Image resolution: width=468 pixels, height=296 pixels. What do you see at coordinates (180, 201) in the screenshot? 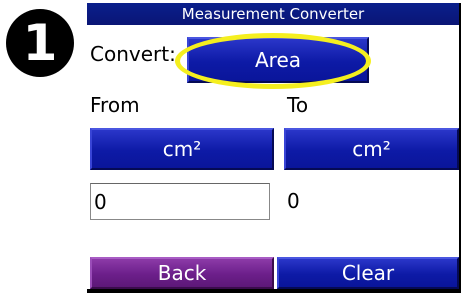
I see `from-value-input` at bounding box center [180, 201].